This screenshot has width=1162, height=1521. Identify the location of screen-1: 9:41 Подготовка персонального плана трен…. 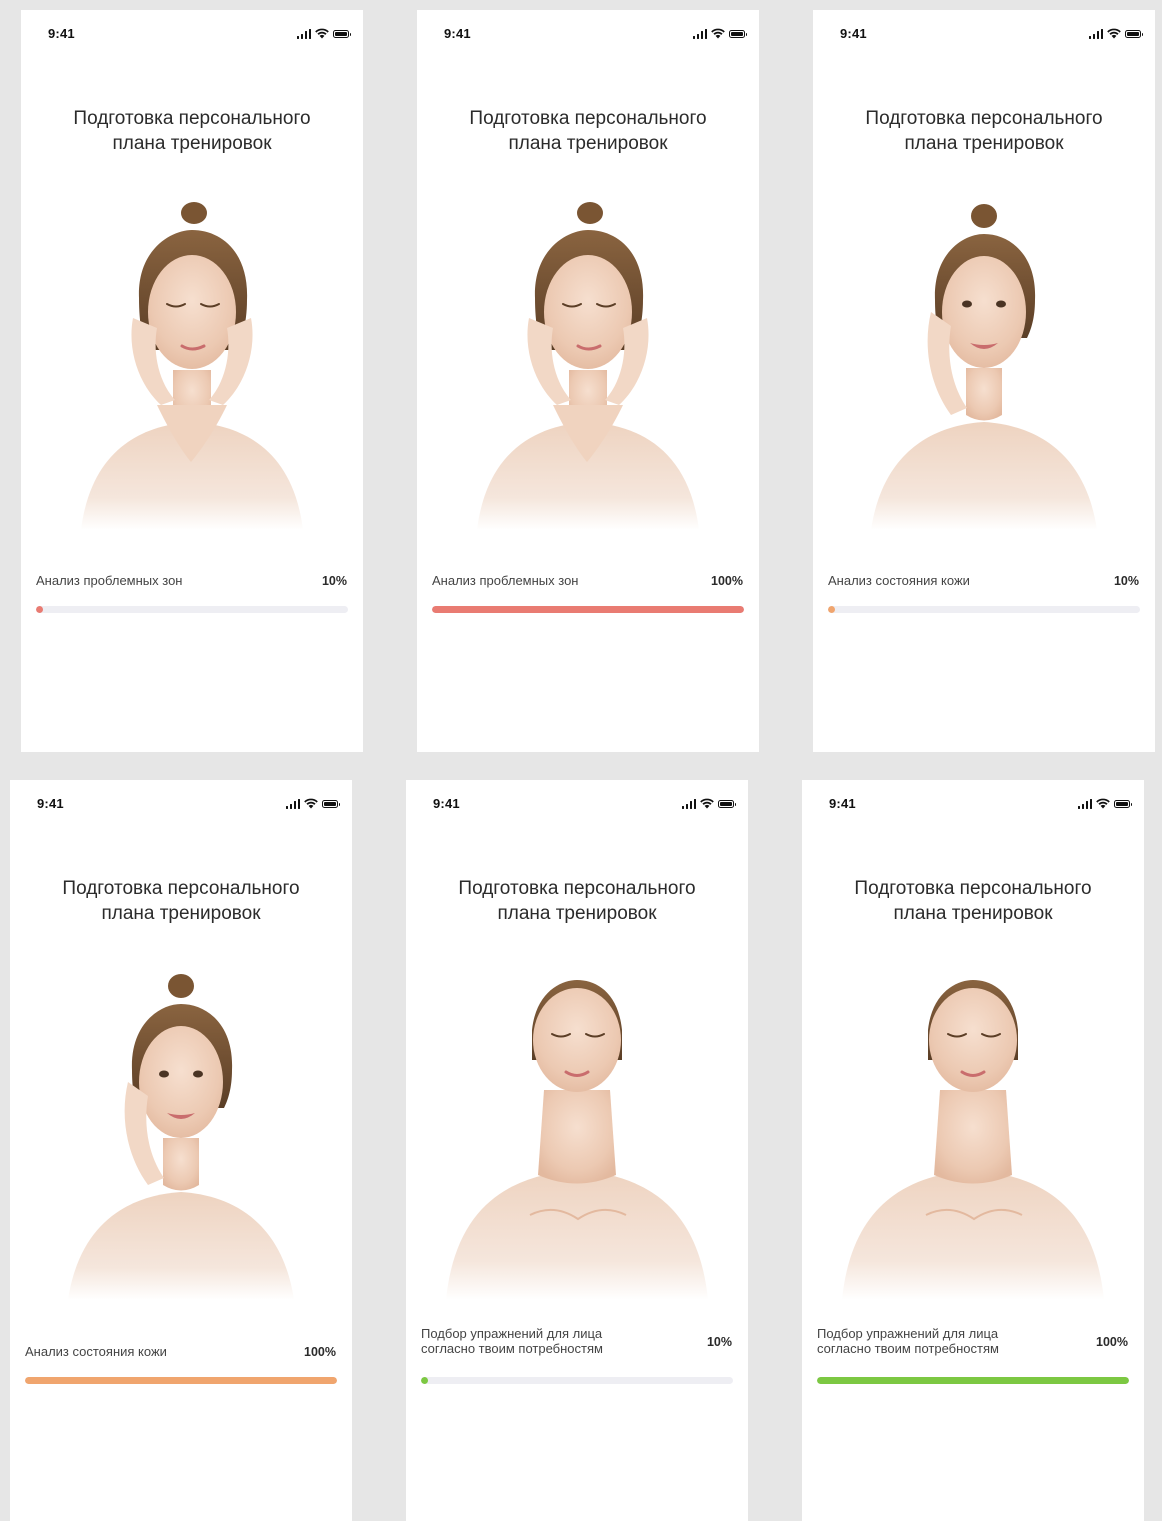
(192, 381).